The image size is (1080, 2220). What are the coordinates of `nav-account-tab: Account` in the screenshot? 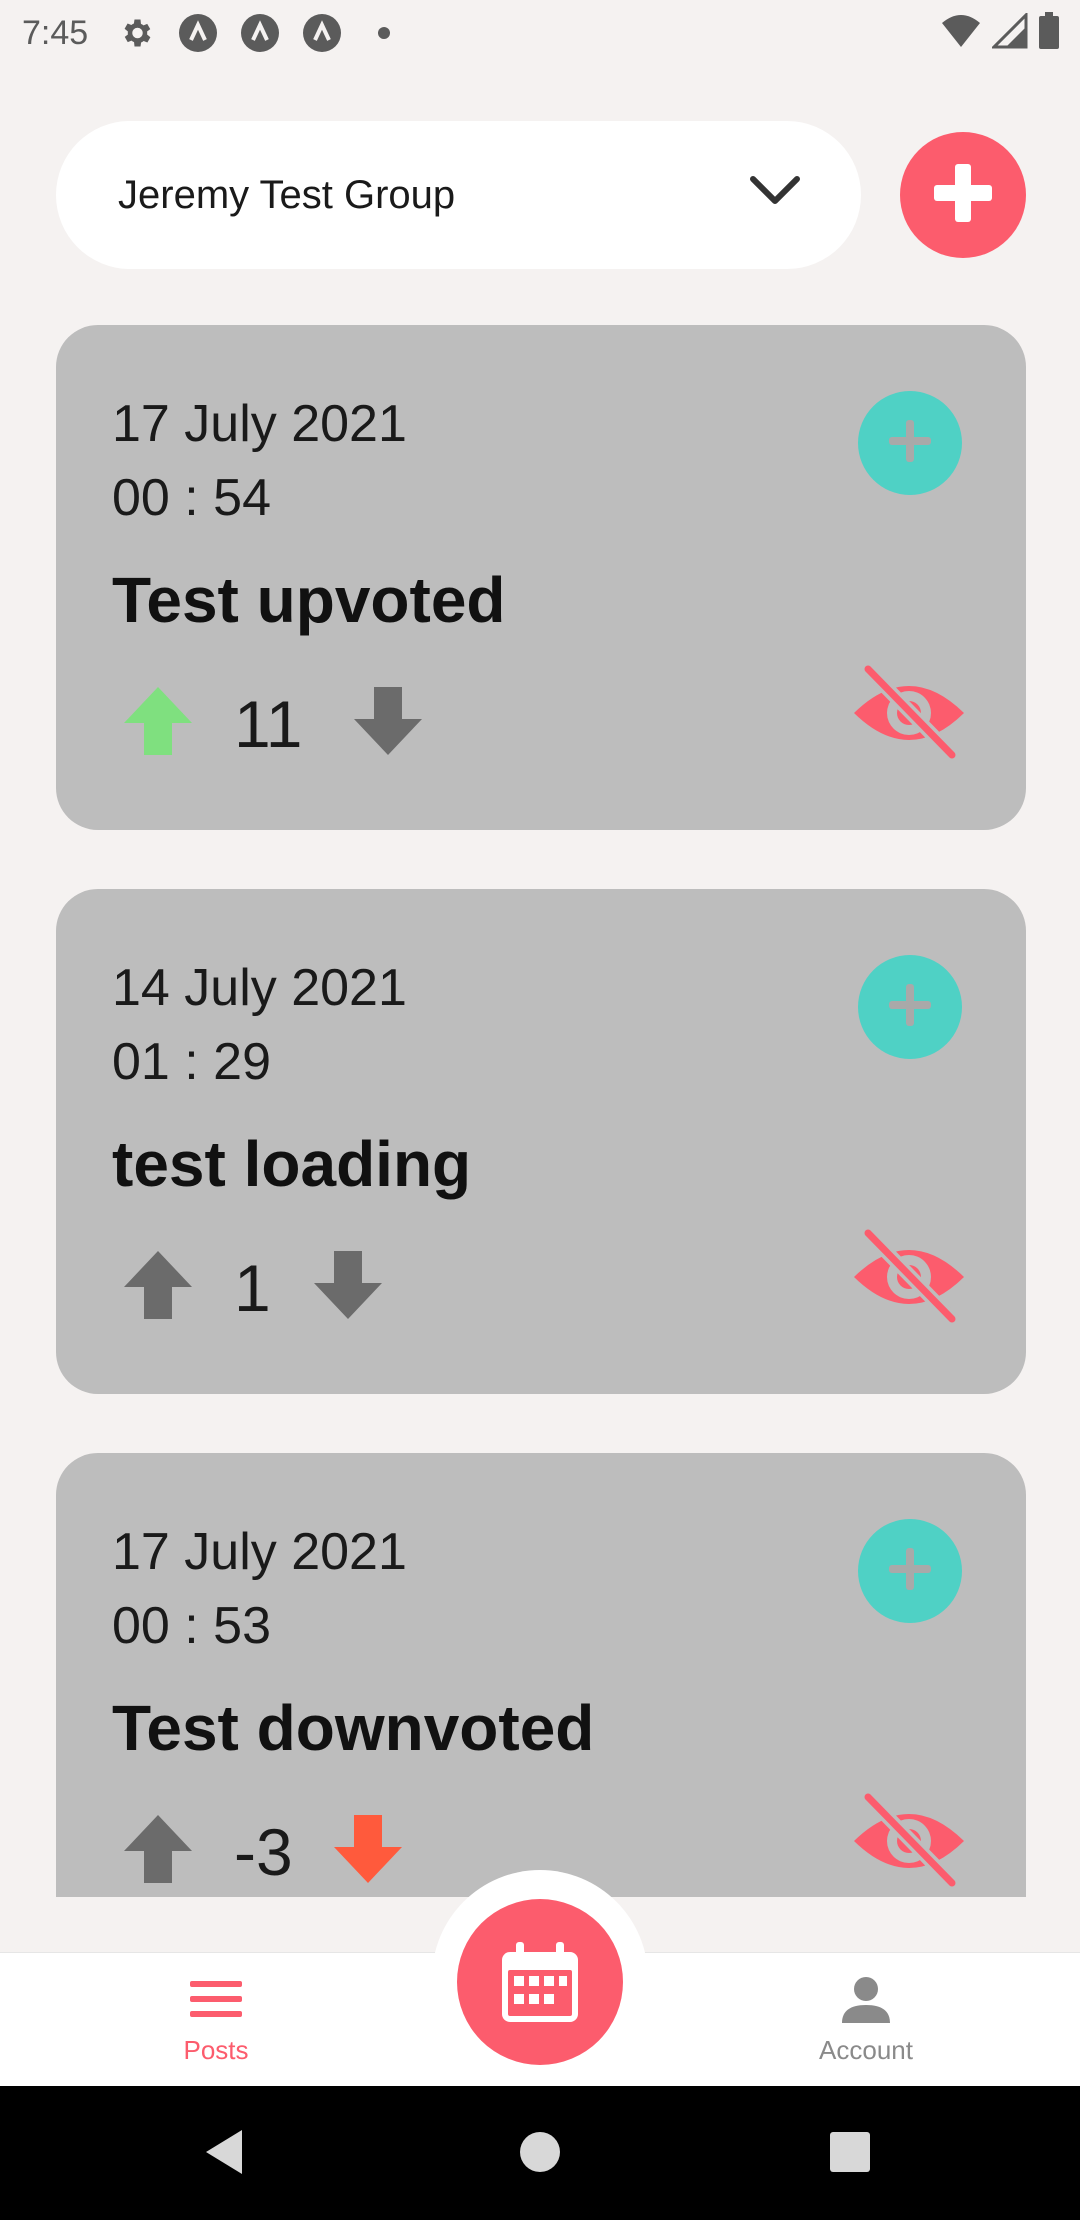 It's located at (866, 2018).